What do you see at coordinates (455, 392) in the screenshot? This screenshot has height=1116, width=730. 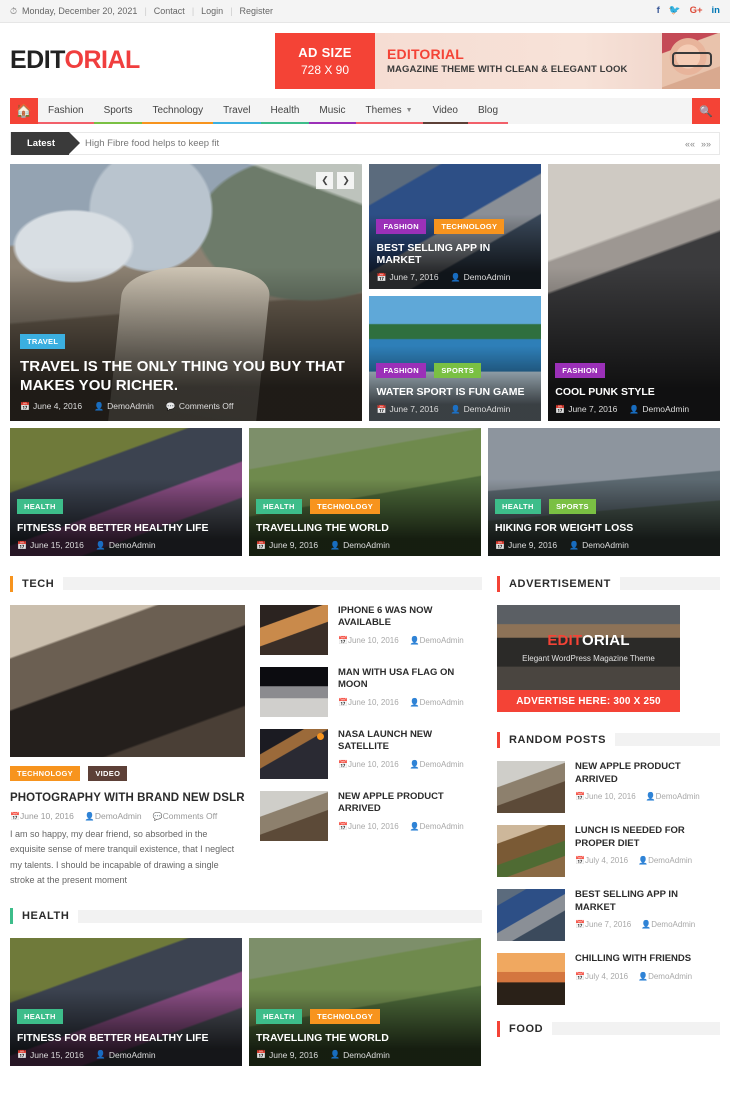 I see `featured-title: WATER SPORT IS FUN GAME` at bounding box center [455, 392].